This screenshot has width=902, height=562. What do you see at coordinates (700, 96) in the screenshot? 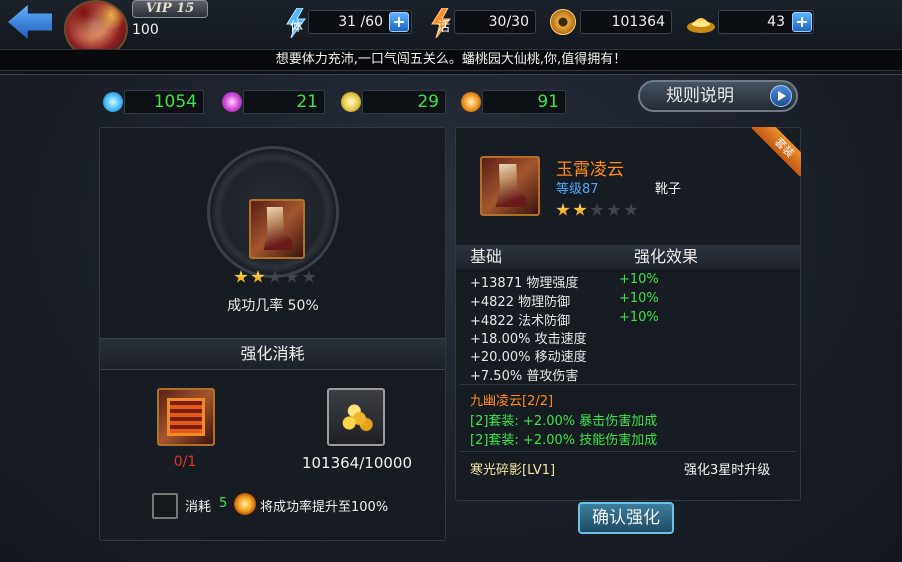
I see `rules-button-label: 规则说明` at bounding box center [700, 96].